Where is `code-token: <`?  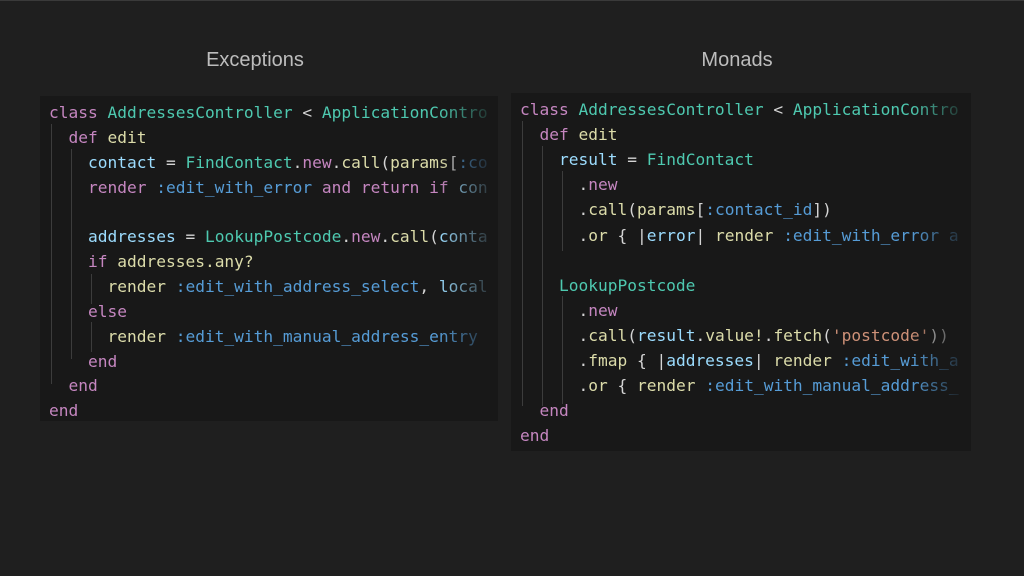
code-token: < is located at coordinates (307, 112).